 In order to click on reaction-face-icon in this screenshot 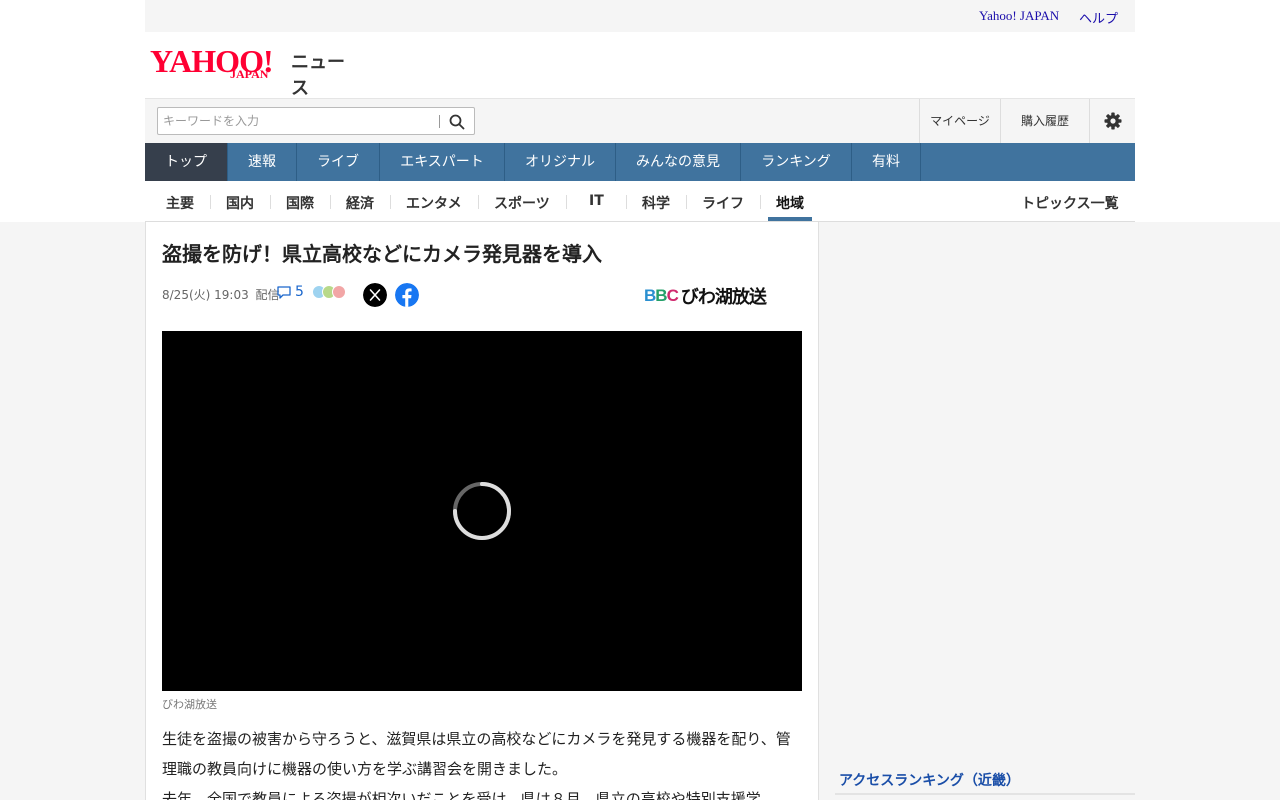, I will do `click(338, 292)`.